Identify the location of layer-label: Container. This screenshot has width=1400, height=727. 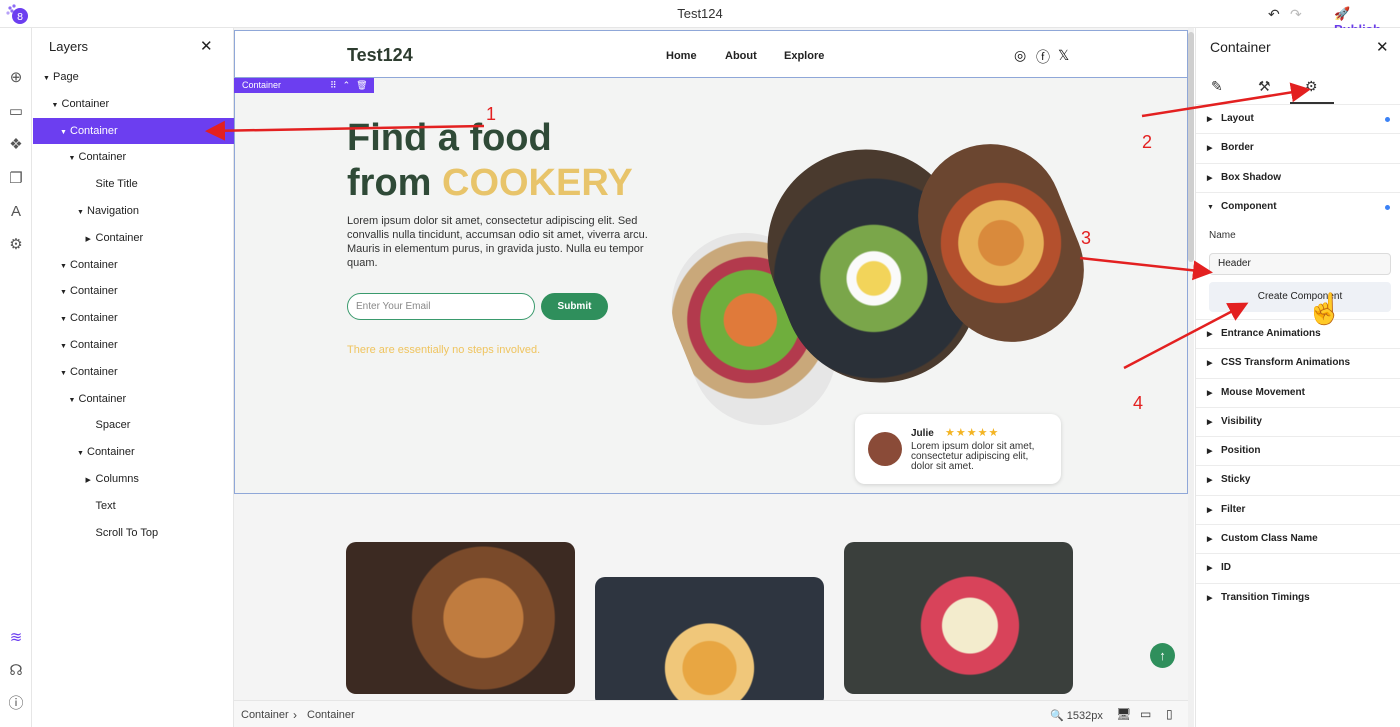
(94, 130).